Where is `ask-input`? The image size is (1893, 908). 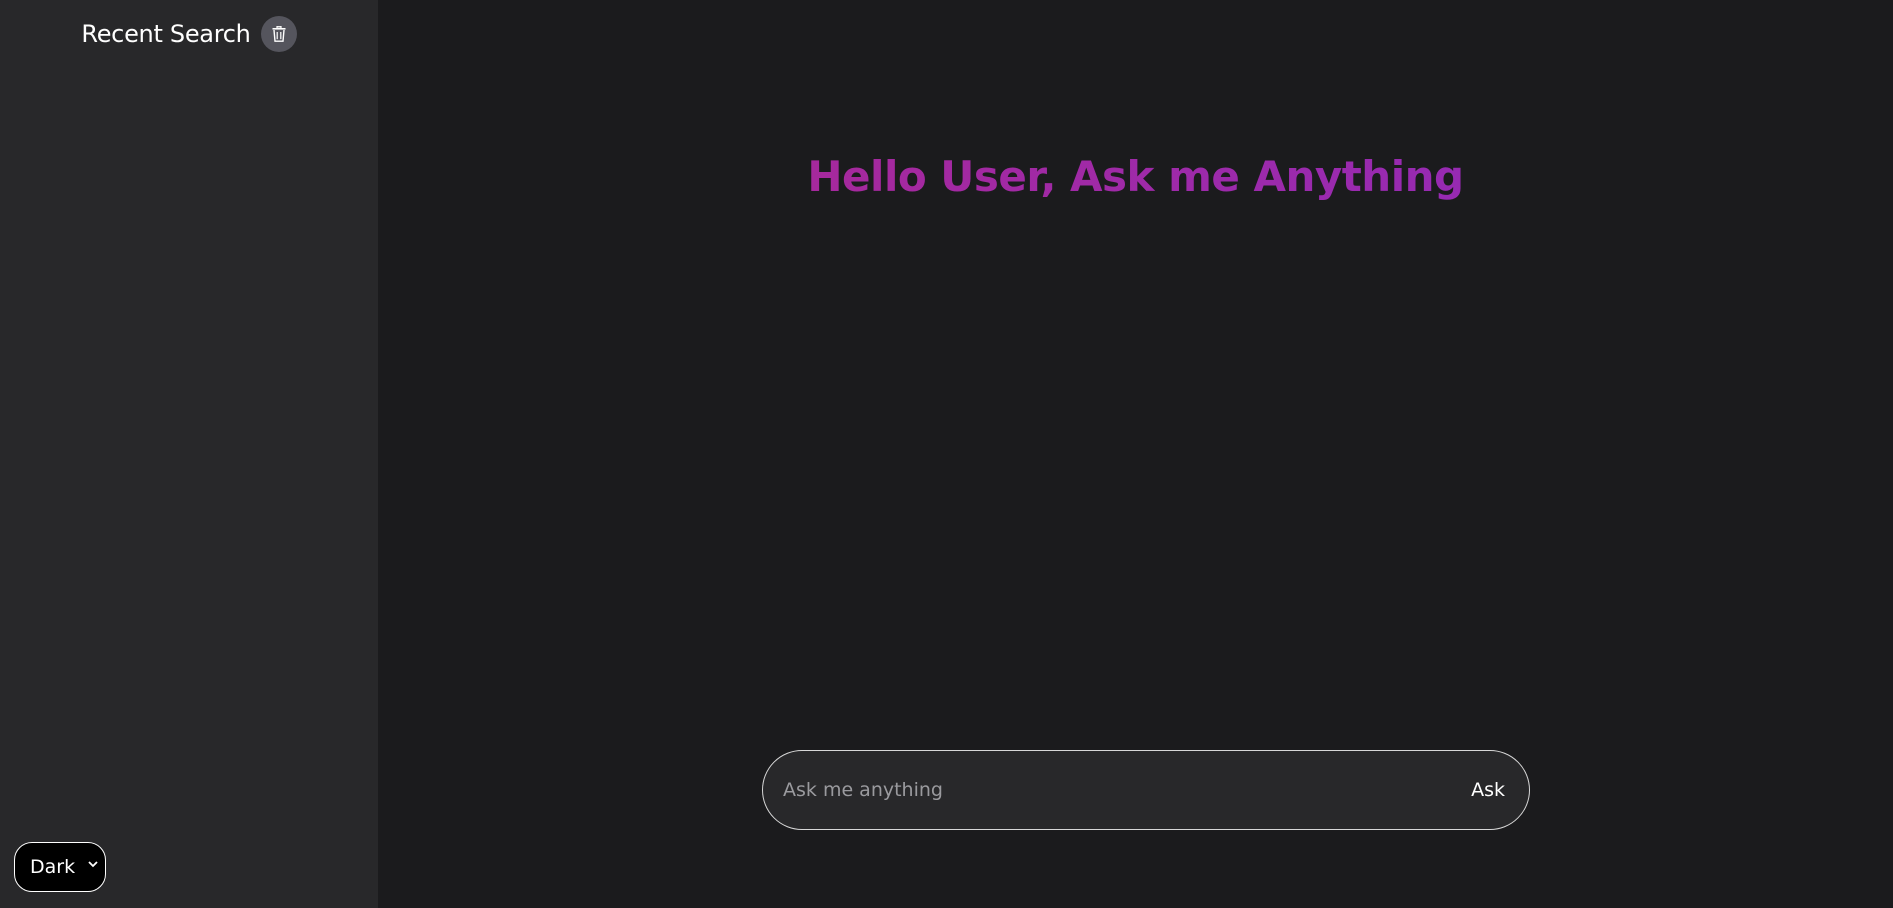 ask-input is located at coordinates (1117, 790).